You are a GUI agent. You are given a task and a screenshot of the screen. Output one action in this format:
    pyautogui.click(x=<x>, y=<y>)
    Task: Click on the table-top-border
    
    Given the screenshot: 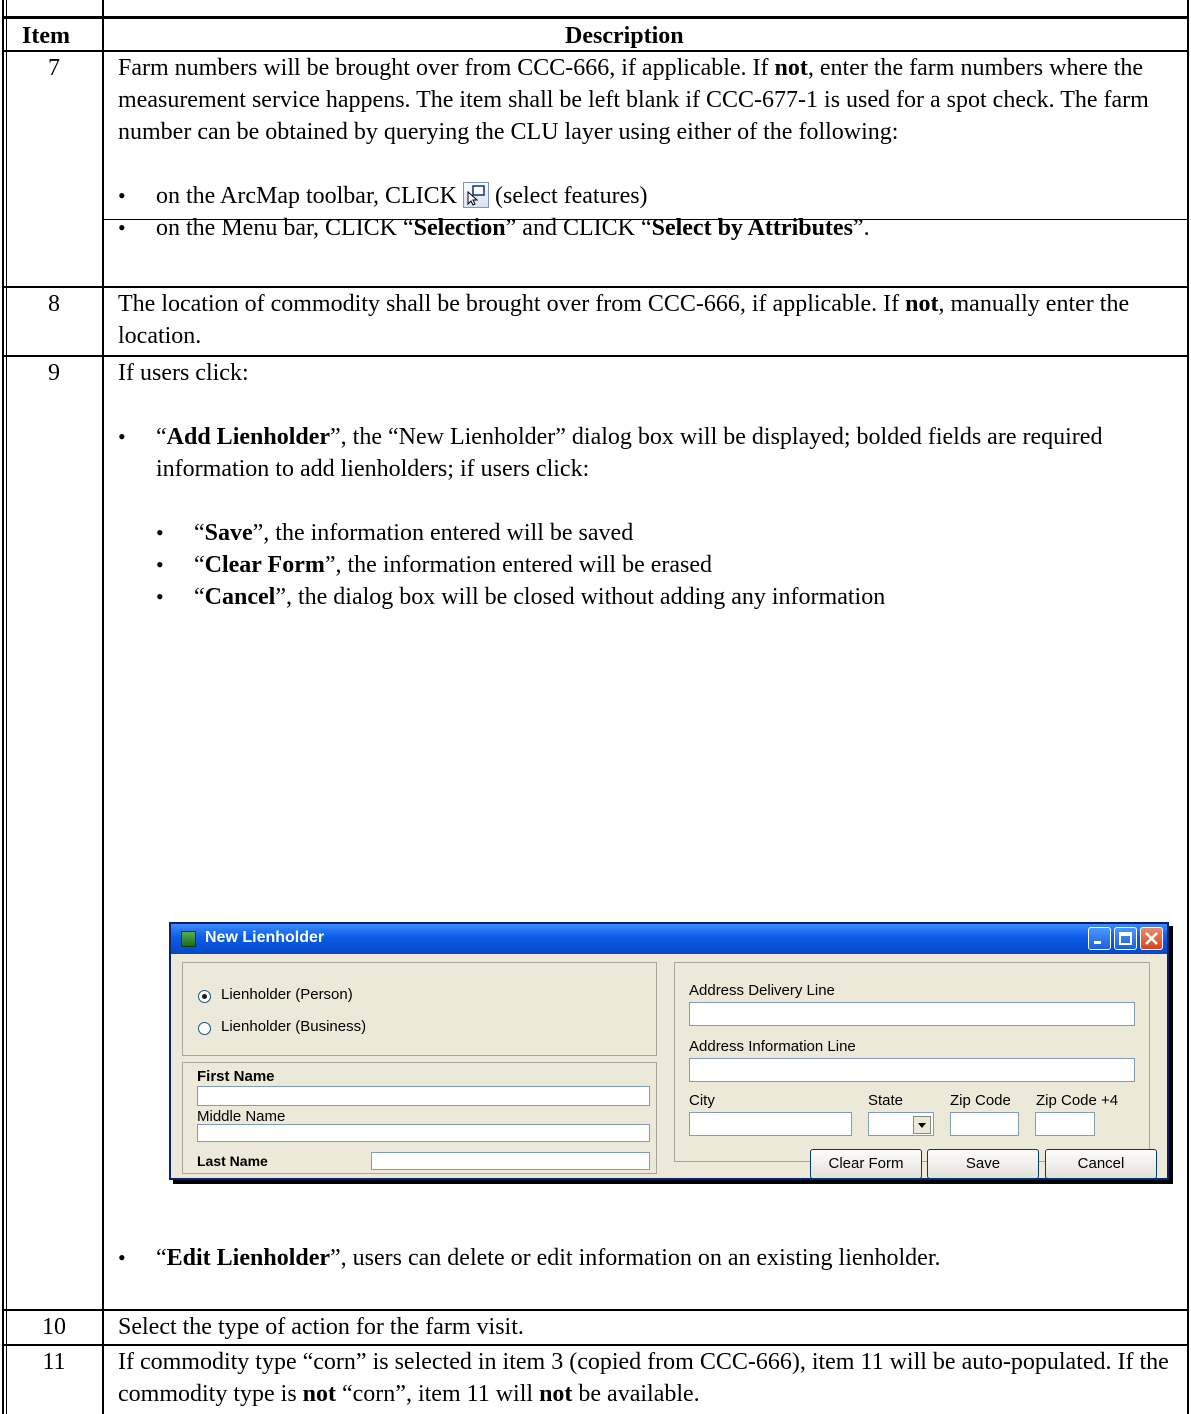 What is the action you would take?
    pyautogui.click(x=595, y=17)
    